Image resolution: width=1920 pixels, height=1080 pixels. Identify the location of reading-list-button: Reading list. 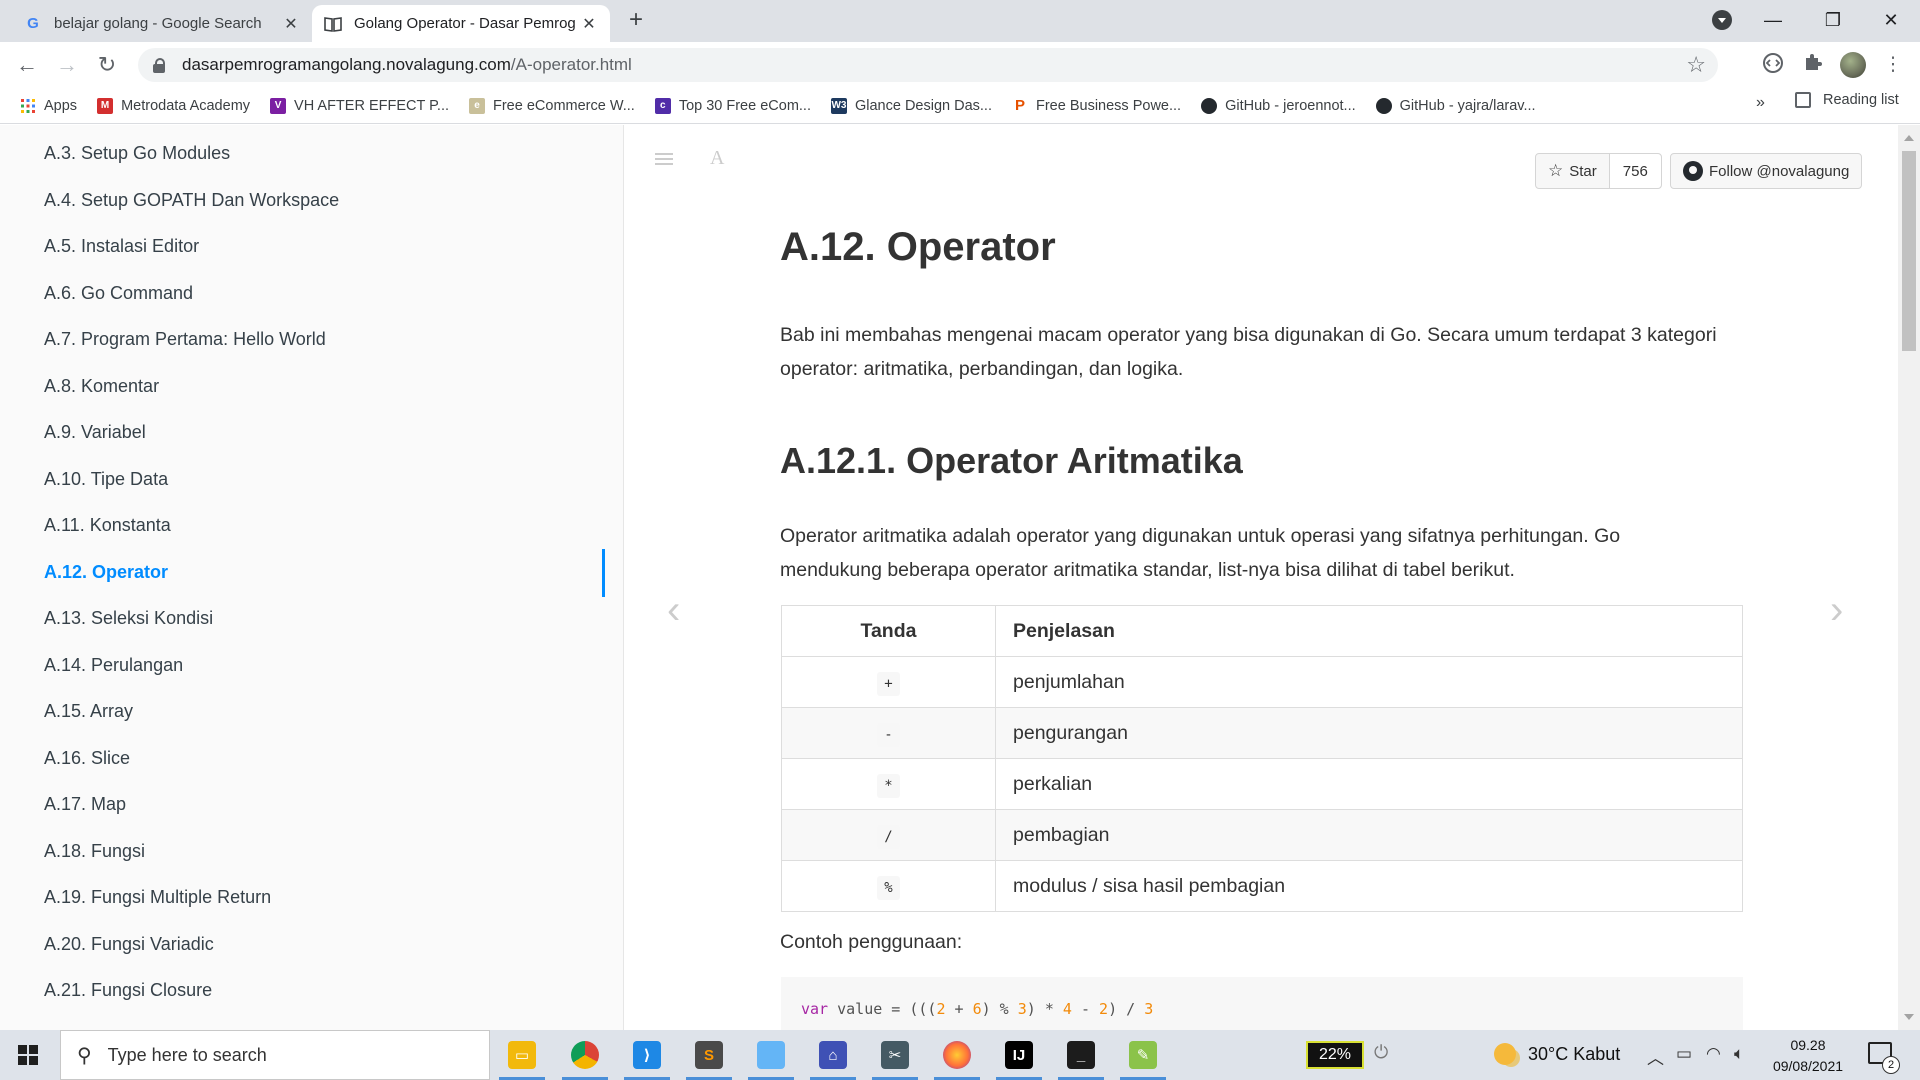
(1847, 100).